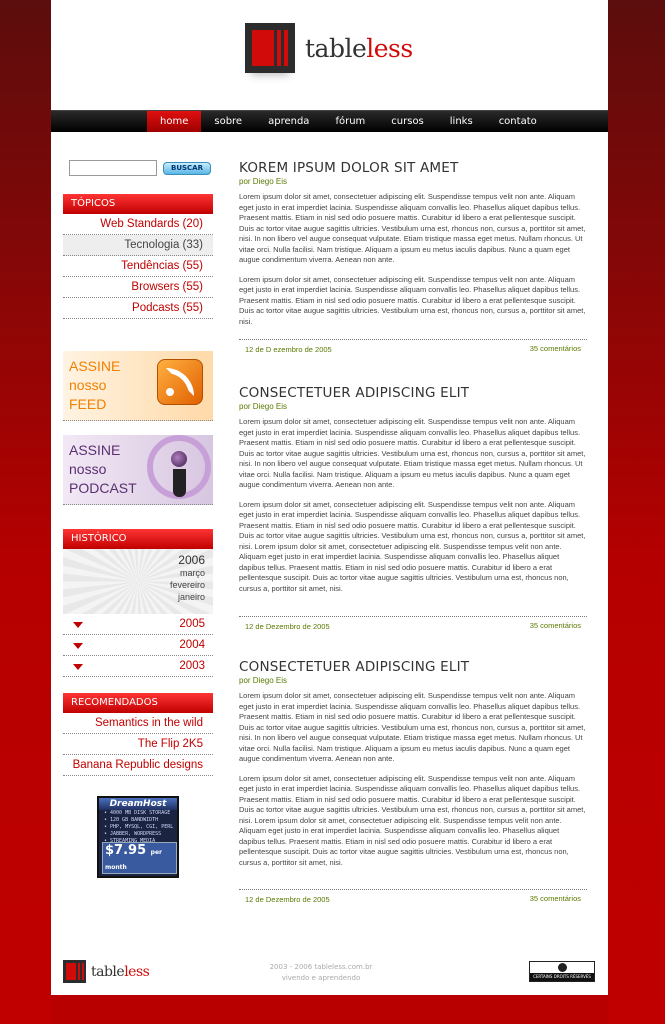 The image size is (665, 1024). What do you see at coordinates (138, 204) in the screenshot?
I see `topics-heading: TÓPICOS` at bounding box center [138, 204].